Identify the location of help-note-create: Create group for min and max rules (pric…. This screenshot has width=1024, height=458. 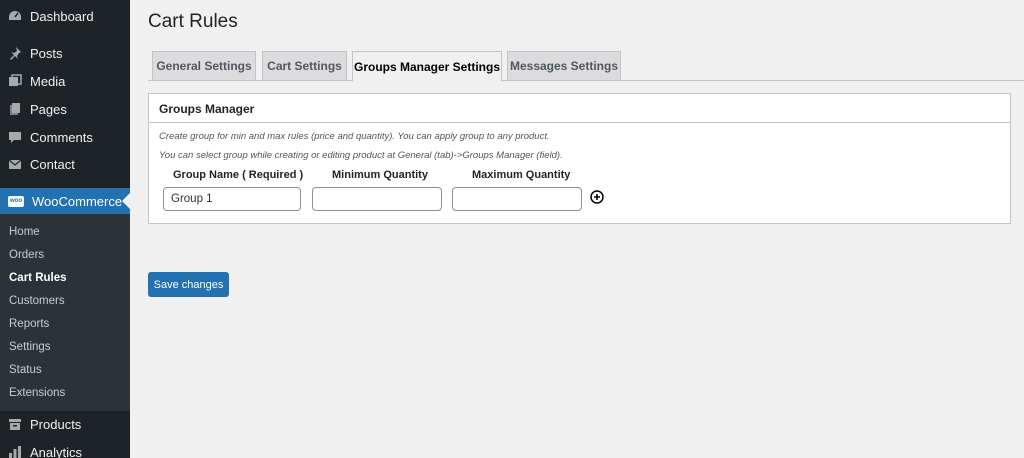
(354, 136).